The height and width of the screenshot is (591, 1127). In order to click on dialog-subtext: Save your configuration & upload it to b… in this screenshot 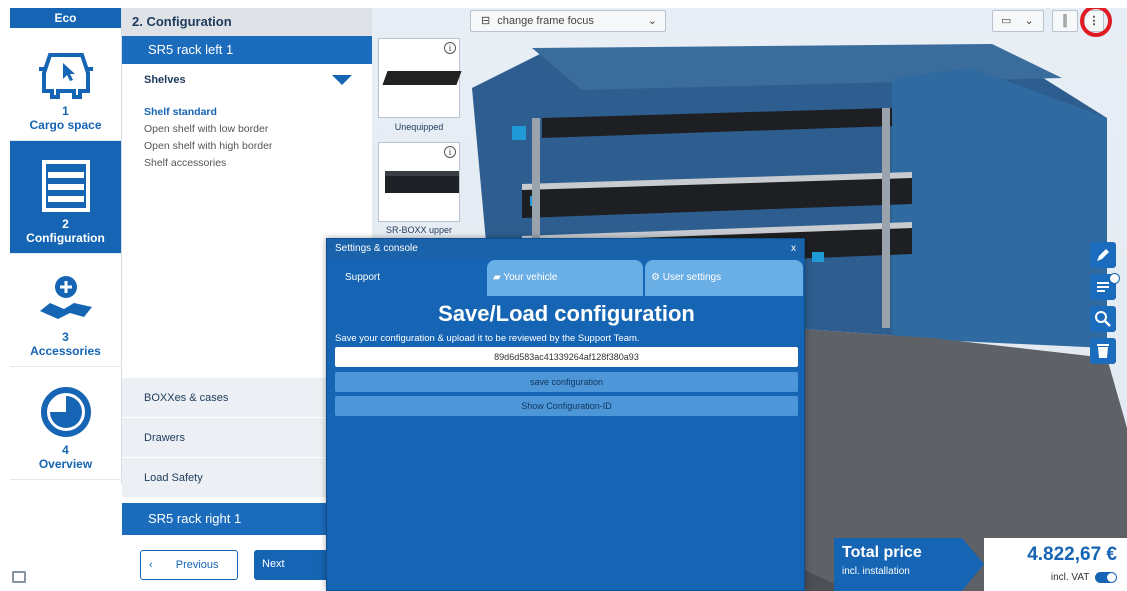, I will do `click(487, 338)`.